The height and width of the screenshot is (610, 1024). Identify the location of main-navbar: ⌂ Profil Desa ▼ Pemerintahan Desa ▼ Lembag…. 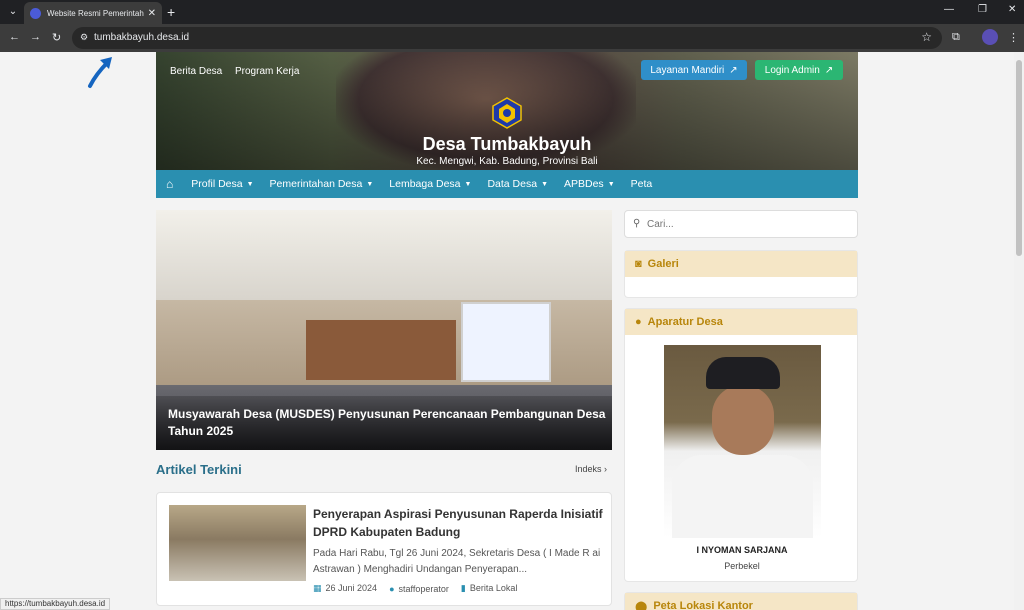
(507, 184).